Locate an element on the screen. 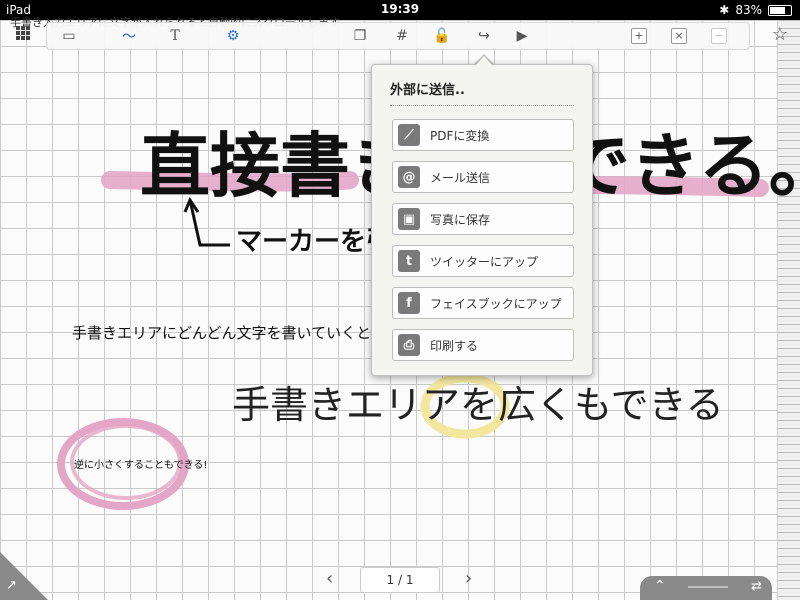 The image size is (800, 600). twitter-upload-label: ツイッターにアップ is located at coordinates (484, 261).